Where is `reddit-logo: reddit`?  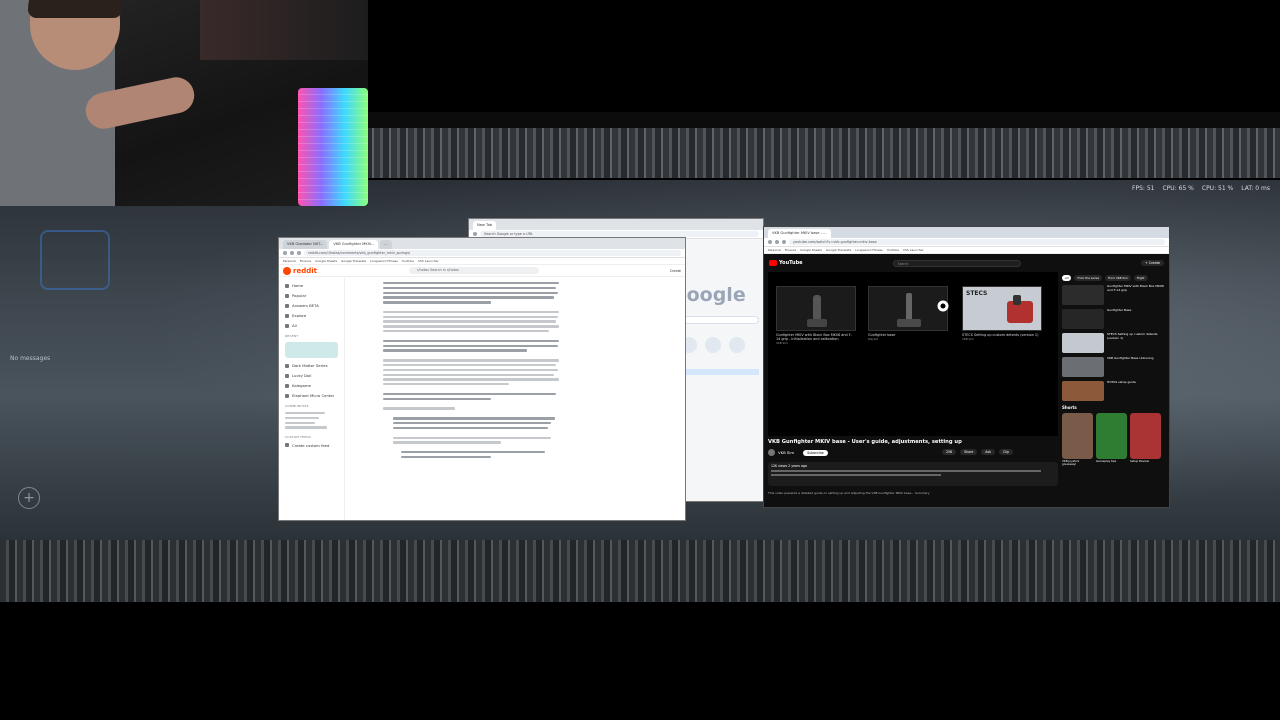 reddit-logo: reddit is located at coordinates (300, 270).